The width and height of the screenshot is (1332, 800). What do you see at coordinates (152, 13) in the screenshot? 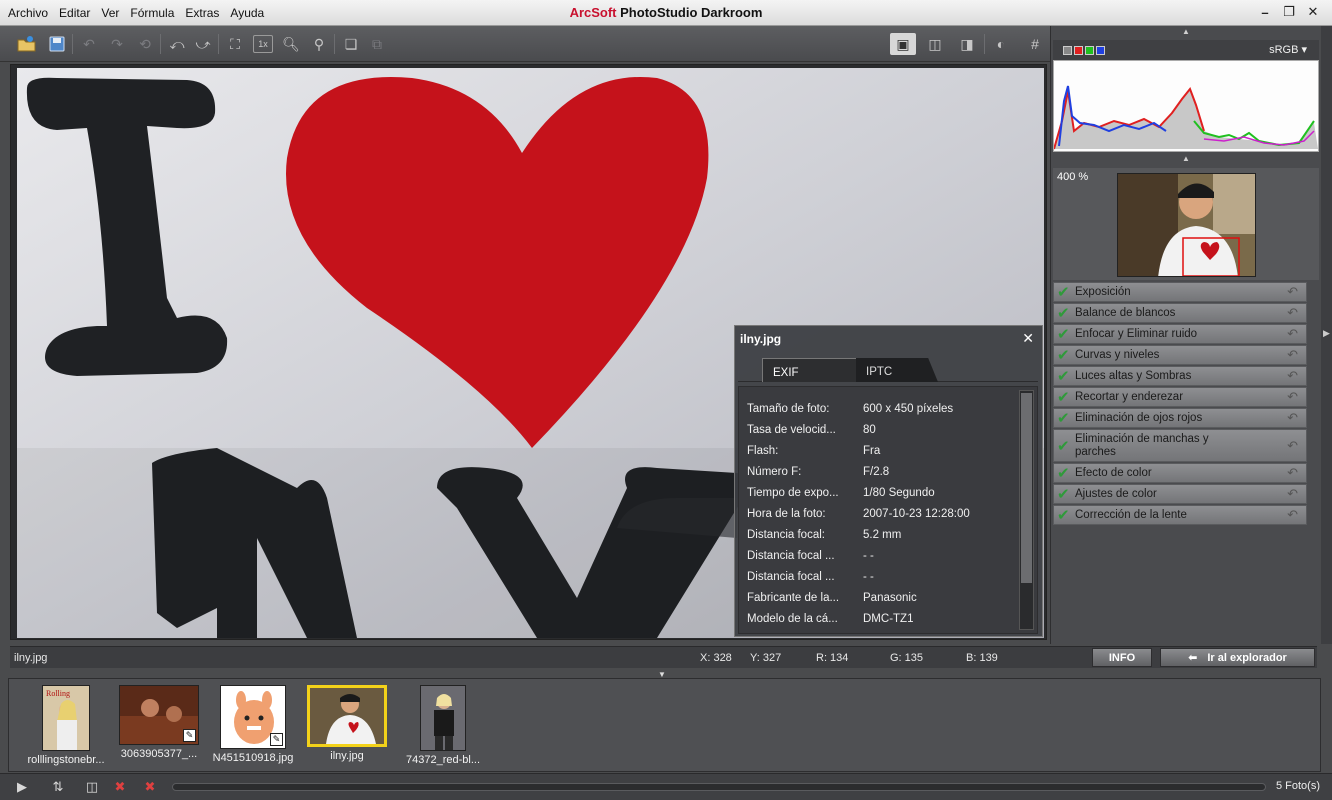
I see `menu-formula: Fórmula` at bounding box center [152, 13].